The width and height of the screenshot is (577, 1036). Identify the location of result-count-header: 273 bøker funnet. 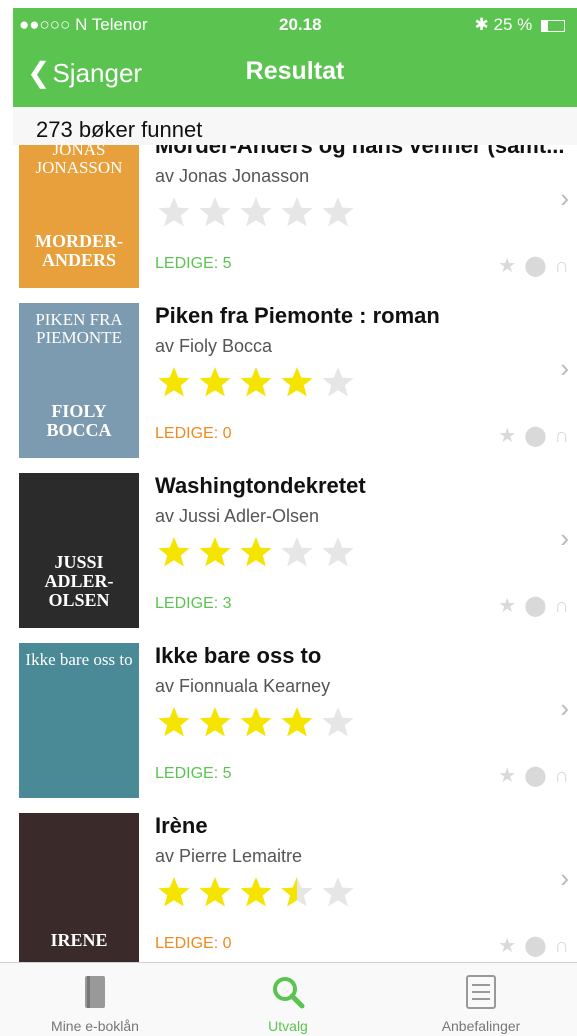
(295, 126).